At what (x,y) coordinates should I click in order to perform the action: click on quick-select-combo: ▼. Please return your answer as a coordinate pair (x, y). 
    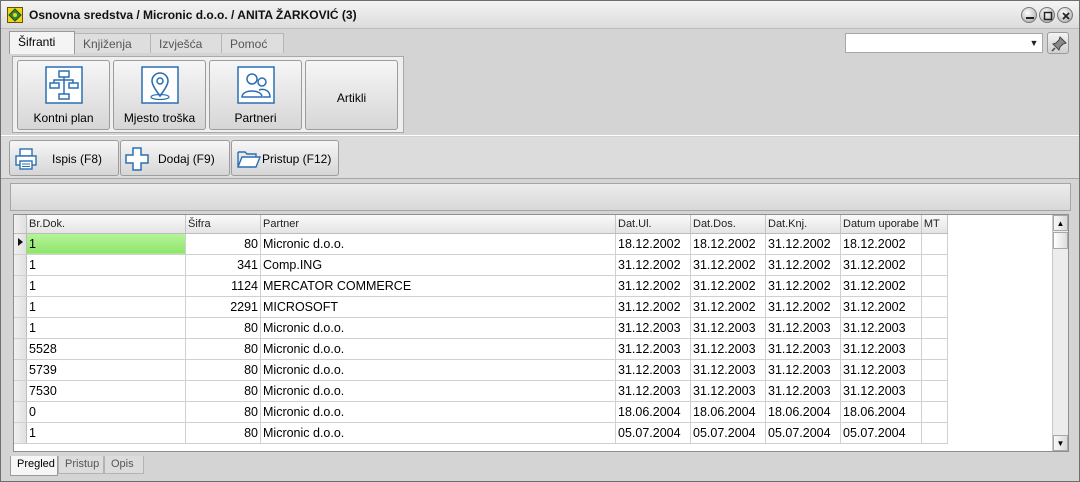
    Looking at the image, I should click on (944, 43).